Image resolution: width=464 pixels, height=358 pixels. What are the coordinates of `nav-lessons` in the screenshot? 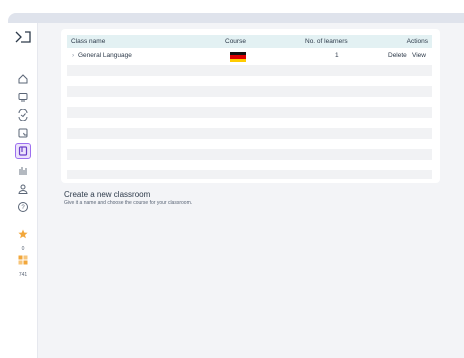 It's located at (23, 97).